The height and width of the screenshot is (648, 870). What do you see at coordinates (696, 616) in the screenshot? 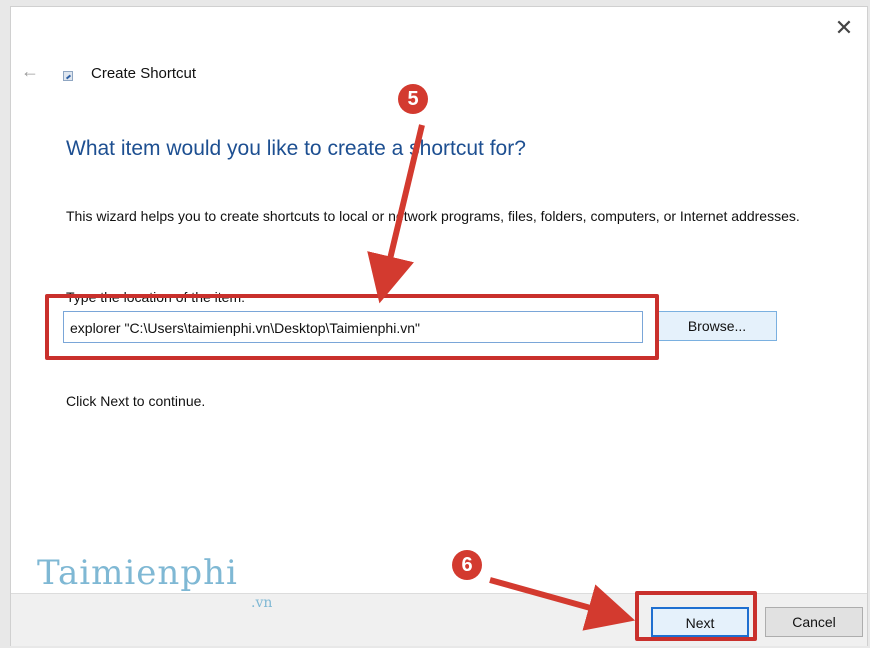
I see `next-highlight-box` at bounding box center [696, 616].